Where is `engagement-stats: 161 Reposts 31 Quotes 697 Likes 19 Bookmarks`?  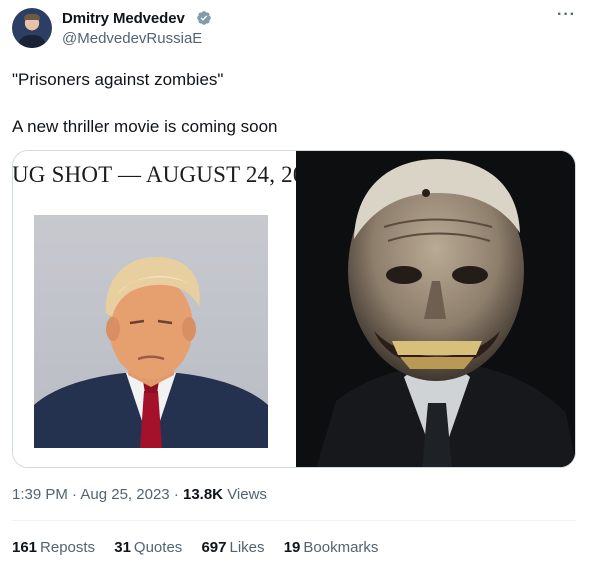 engagement-stats: 161 Reposts 31 Quotes 697 Likes 19 Bookmarks is located at coordinates (202, 547).